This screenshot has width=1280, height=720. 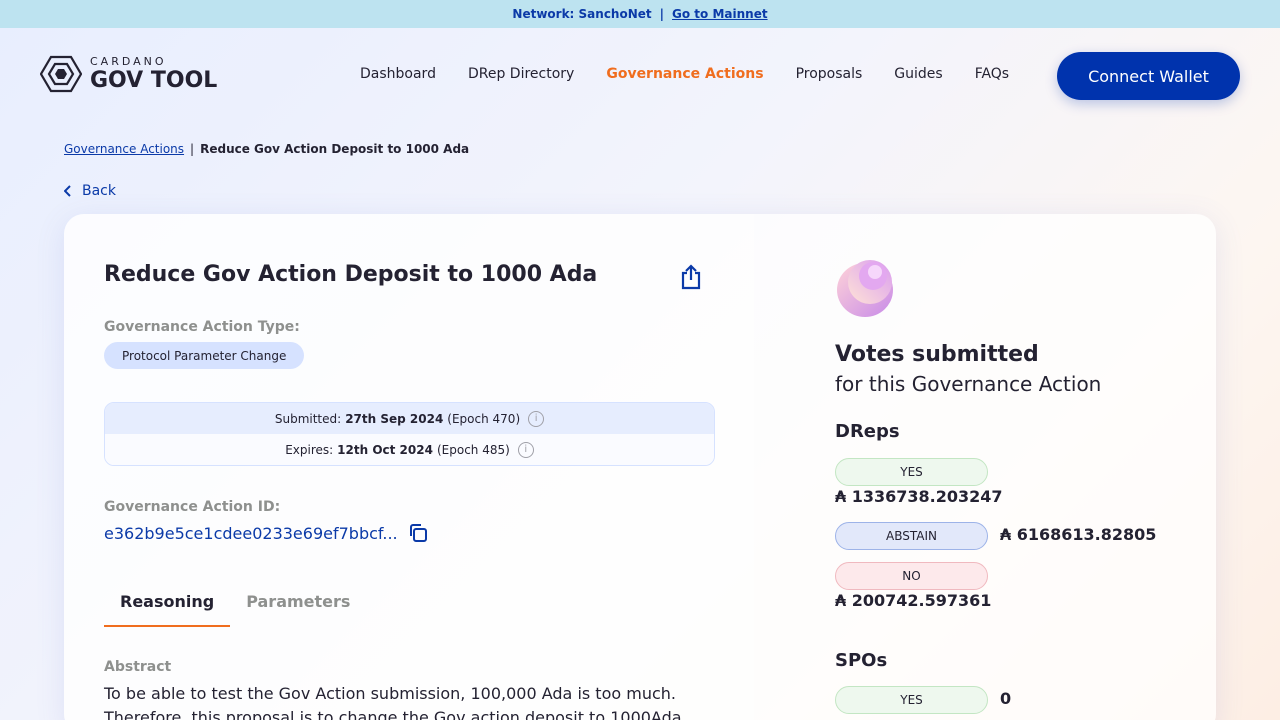 I want to click on votes-subtitle: for this Governance Action, so click(x=968, y=384).